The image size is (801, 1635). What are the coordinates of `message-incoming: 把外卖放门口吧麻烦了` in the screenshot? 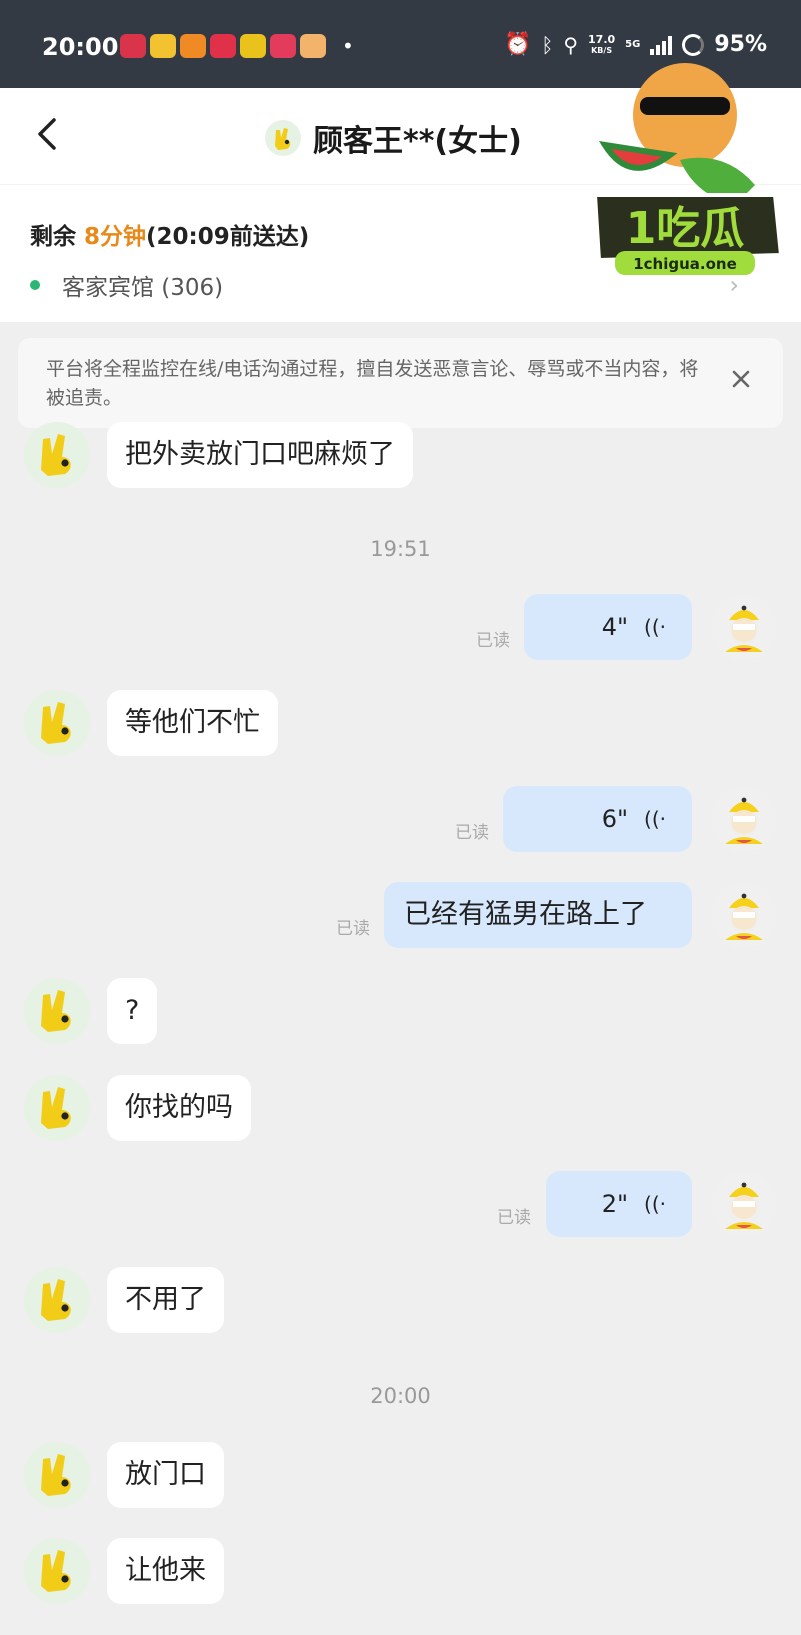 It's located at (400, 455).